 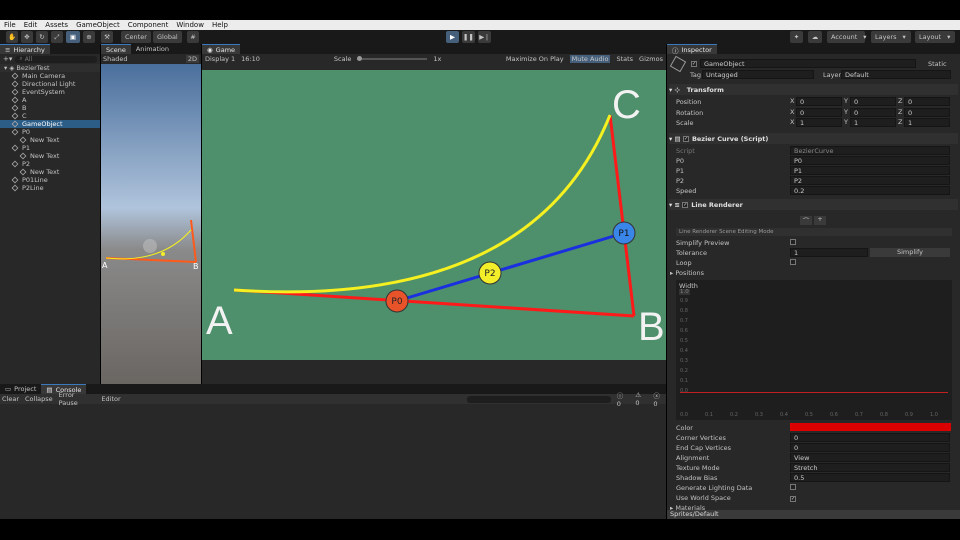 I want to click on transform-header: ▾ ⊹ Transform, so click(x=813, y=89).